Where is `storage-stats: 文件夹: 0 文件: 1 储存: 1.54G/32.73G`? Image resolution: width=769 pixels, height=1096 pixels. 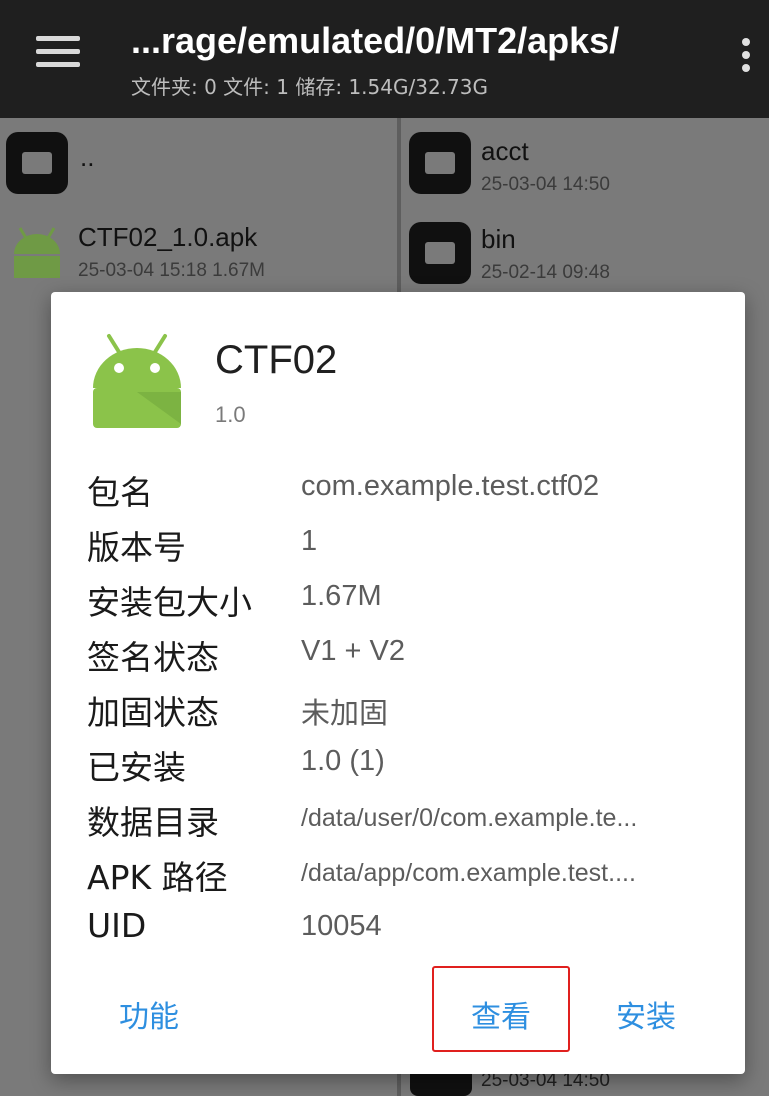 storage-stats: 文件夹: 0 文件: 1 储存: 1.54G/32.73G is located at coordinates (309, 87).